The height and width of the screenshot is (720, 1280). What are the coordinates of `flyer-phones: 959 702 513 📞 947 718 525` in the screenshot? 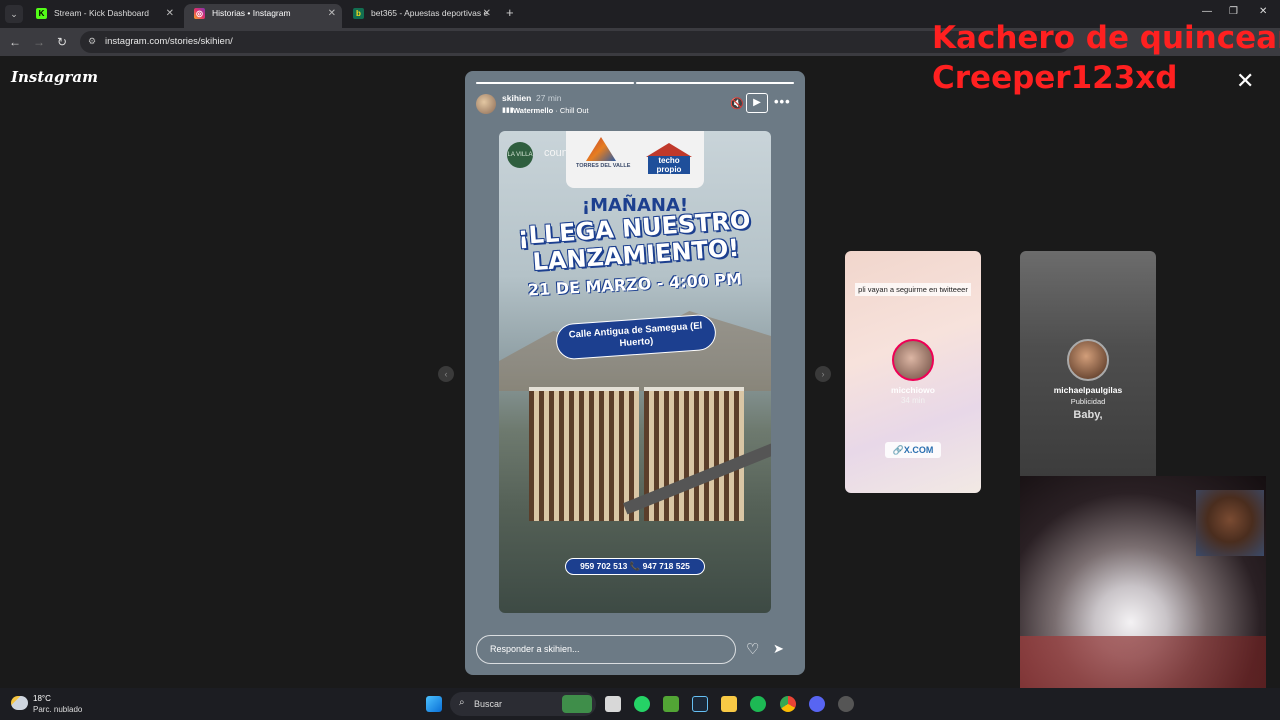 It's located at (635, 566).